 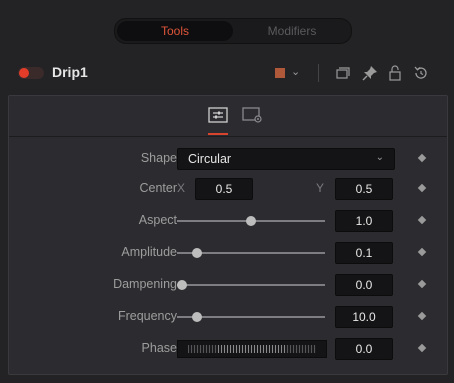 I want to click on settings-tab-icon, so click(x=252, y=115).